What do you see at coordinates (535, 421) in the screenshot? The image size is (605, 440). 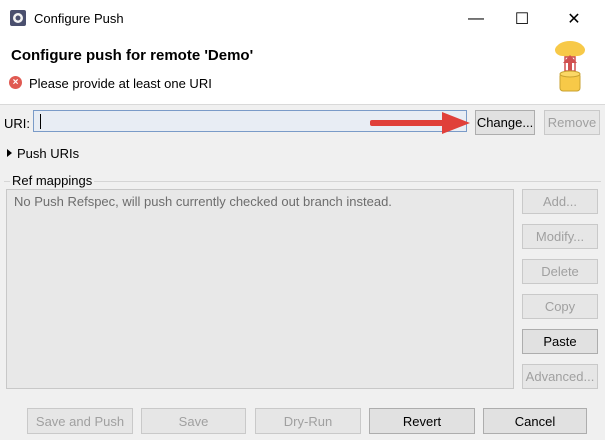 I see `cancel-button: Cancel` at bounding box center [535, 421].